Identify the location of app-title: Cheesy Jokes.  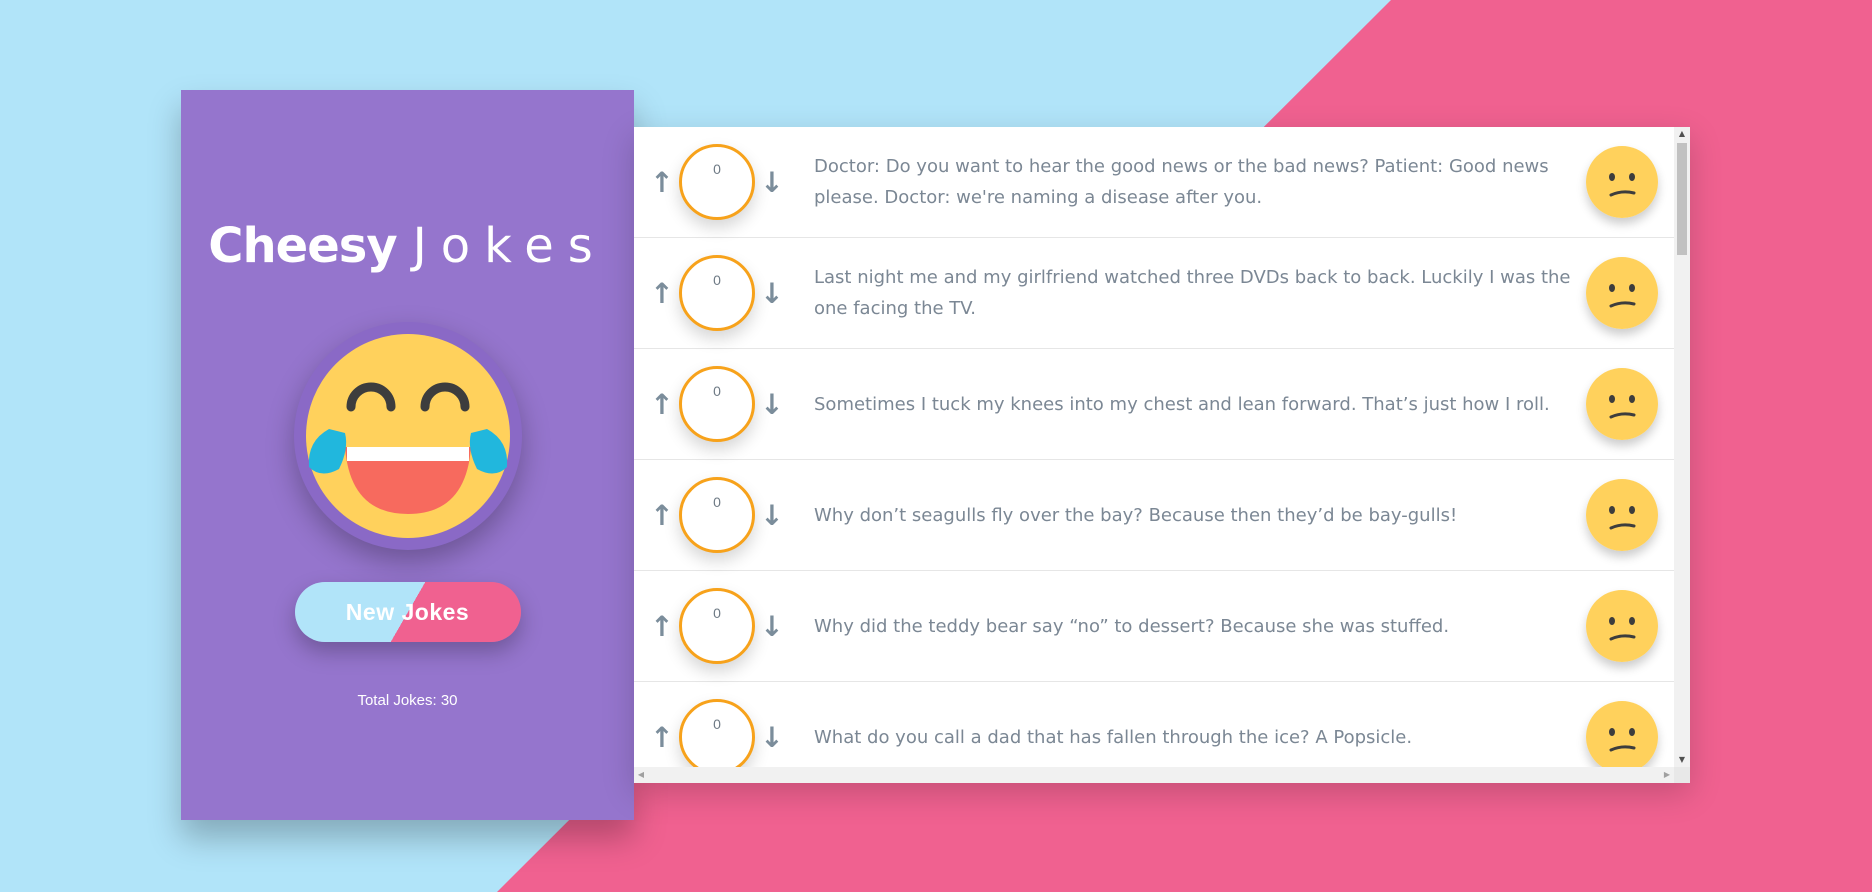
(407, 246).